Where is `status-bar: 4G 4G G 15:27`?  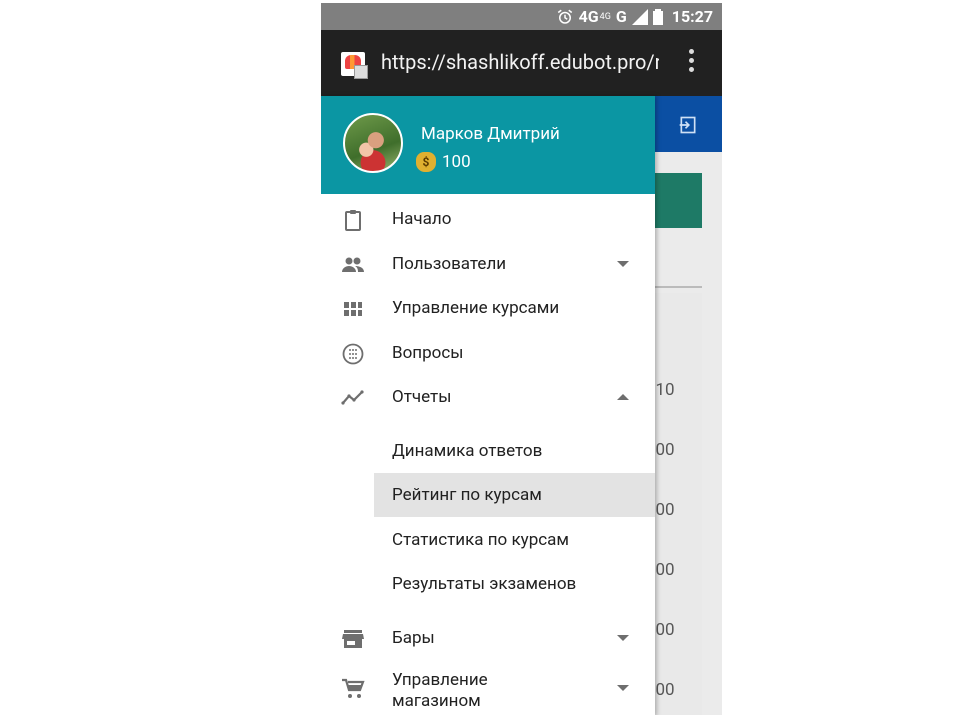
status-bar: 4G 4G G 15:27 is located at coordinates (521, 16).